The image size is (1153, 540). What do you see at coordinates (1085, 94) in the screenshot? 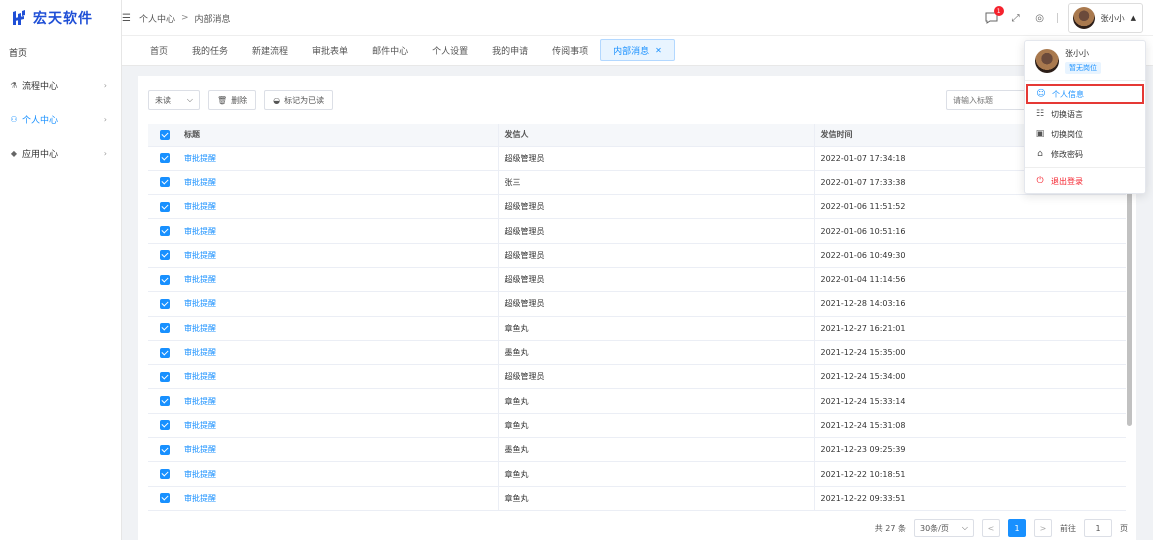
I see `menu-item-profile: ☺ 个人信息` at bounding box center [1085, 94].